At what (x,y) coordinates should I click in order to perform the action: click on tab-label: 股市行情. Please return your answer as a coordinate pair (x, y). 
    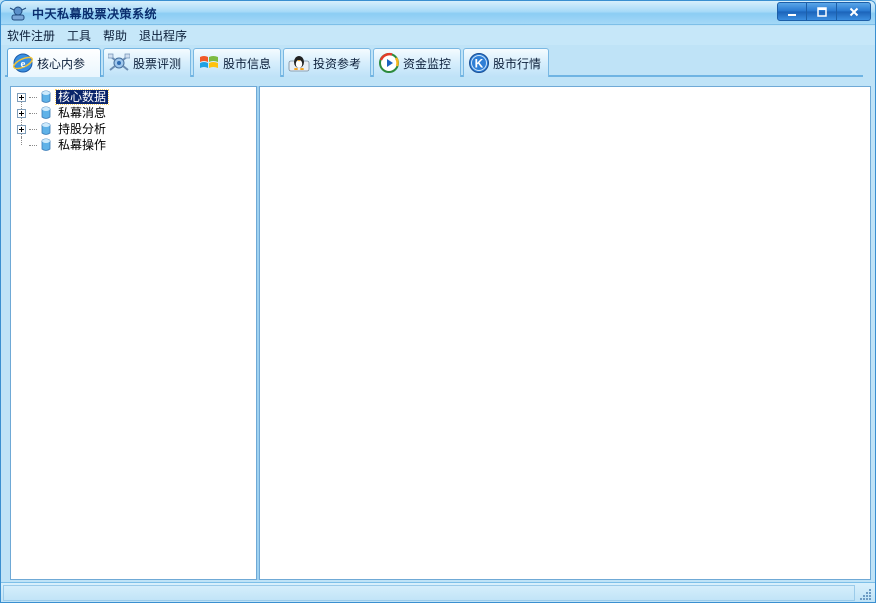
    Looking at the image, I should click on (517, 63).